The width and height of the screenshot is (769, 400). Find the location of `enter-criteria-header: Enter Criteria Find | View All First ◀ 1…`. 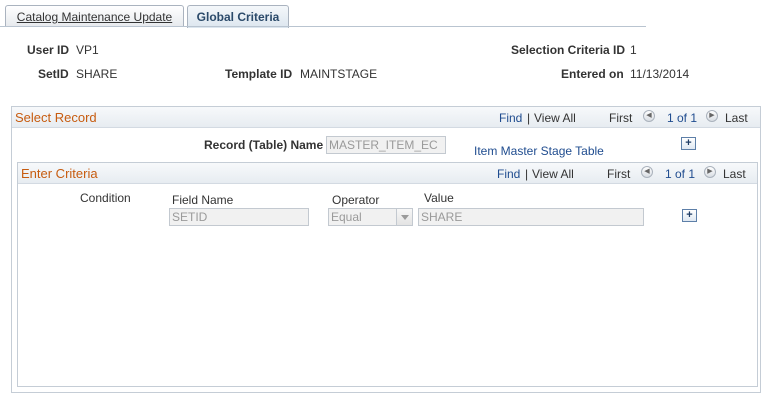

enter-criteria-header: Enter Criteria Find | View All First ◀ 1… is located at coordinates (387, 173).